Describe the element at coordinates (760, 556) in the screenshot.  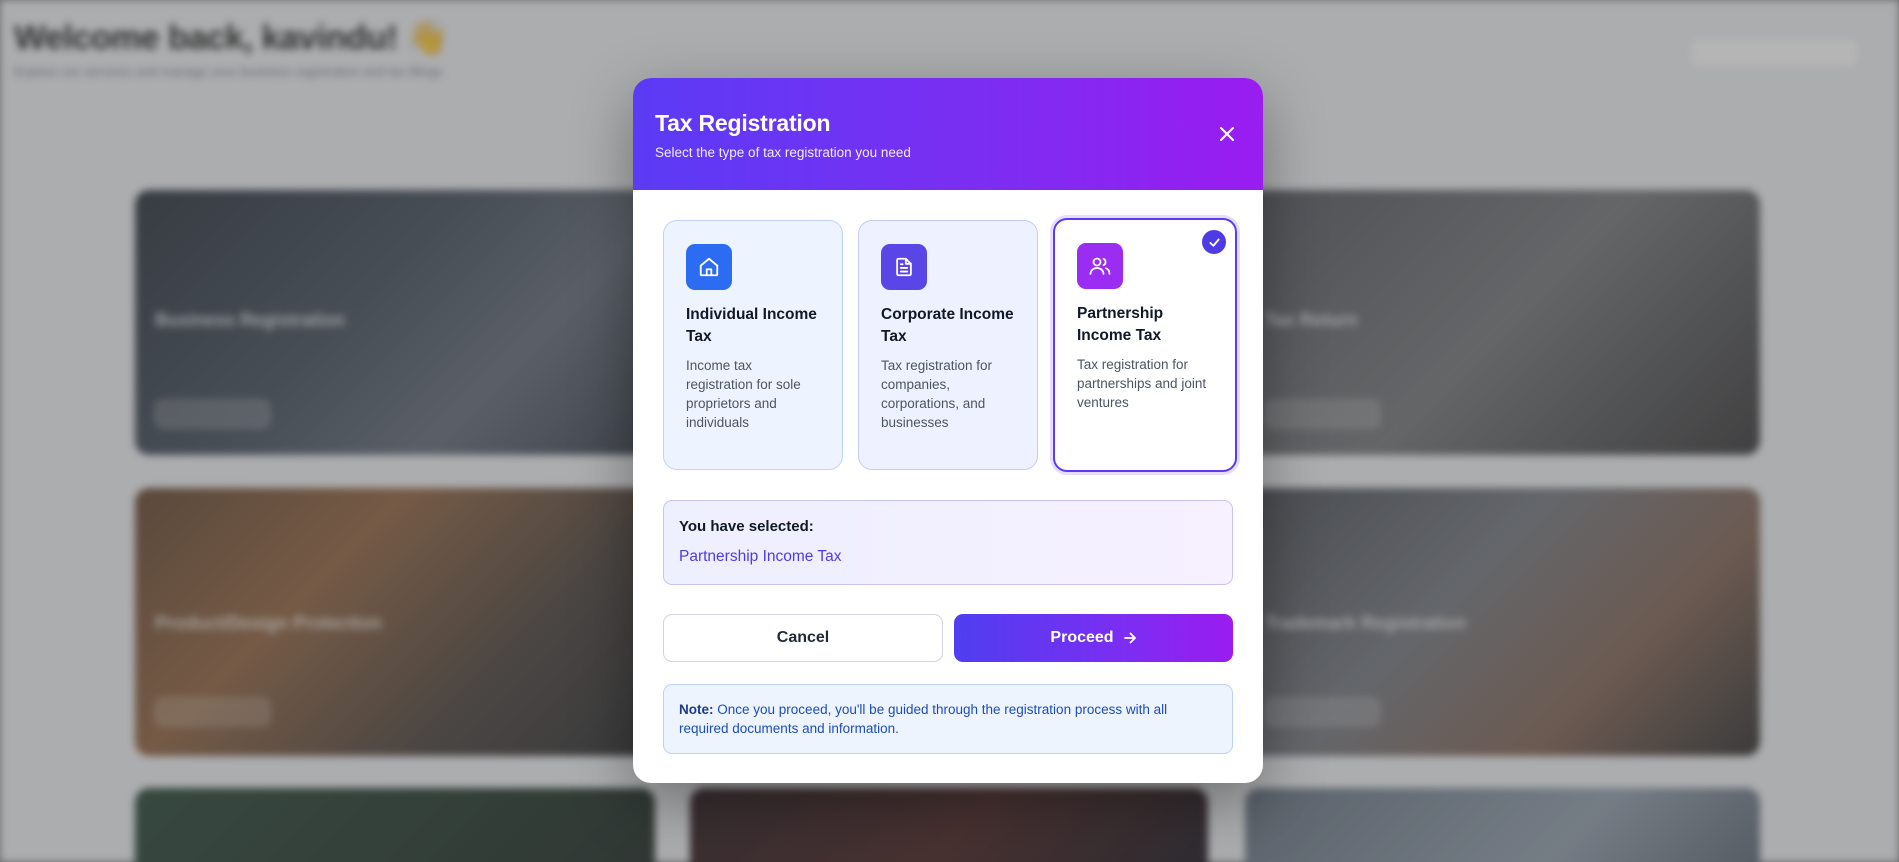
I see `selection-summary-value: Partnership Income Tax` at that location.